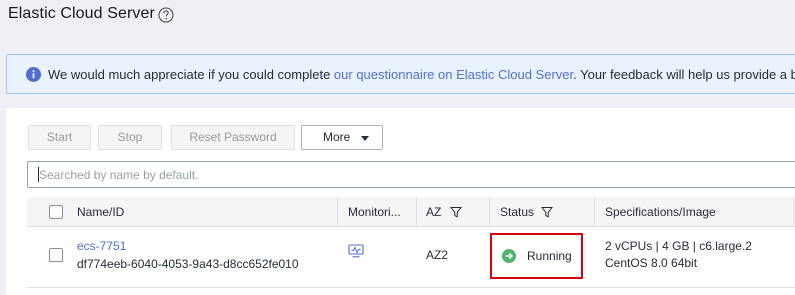  I want to click on question-circle-icon, so click(166, 15).